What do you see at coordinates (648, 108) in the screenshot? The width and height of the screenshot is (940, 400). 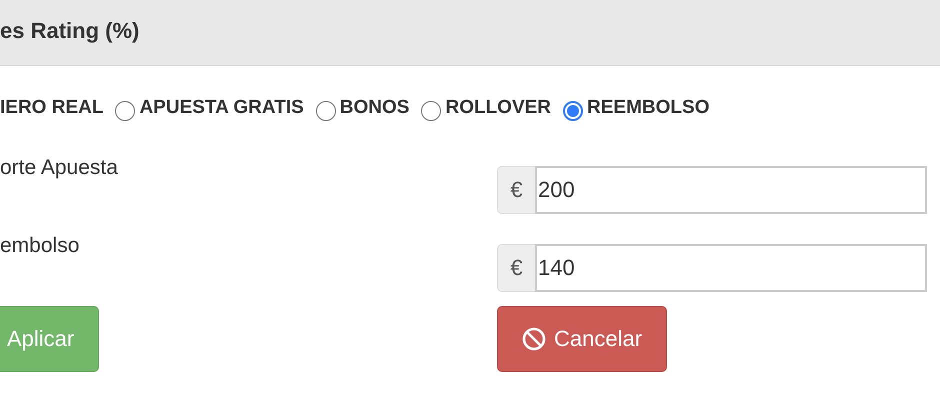 I see `radio-label: REEMBOLSO` at bounding box center [648, 108].